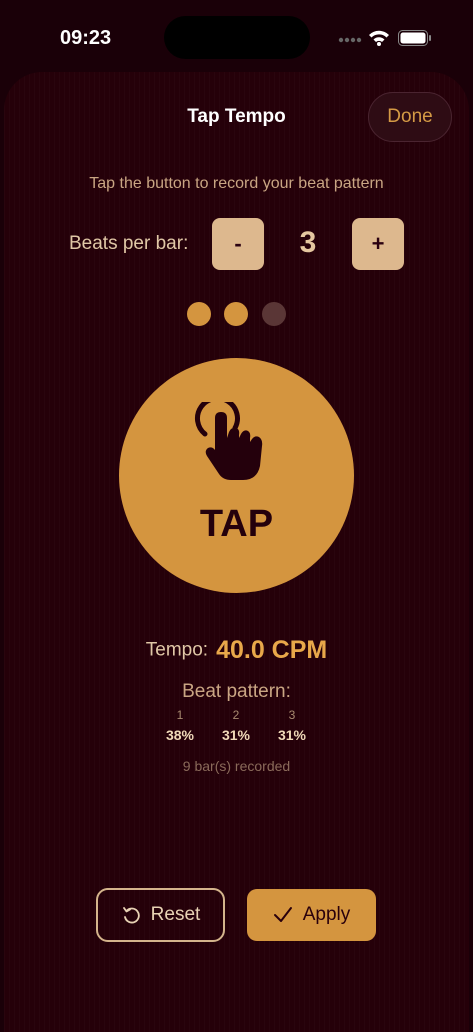  I want to click on beats-per-bar-label: Beats per bar:, so click(129, 243).